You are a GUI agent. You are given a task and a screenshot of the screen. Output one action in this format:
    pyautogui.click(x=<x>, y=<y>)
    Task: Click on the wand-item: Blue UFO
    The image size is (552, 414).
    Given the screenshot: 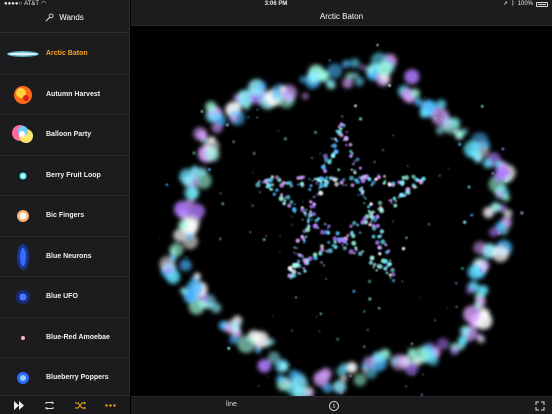 What is the action you would take?
    pyautogui.click(x=65, y=297)
    